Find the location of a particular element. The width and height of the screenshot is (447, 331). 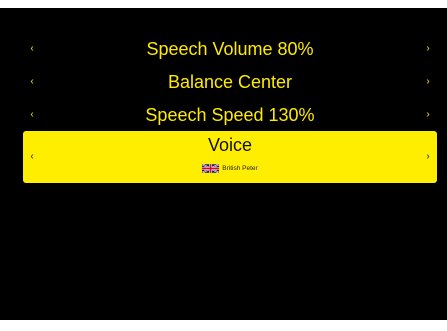

uk-flag-icon is located at coordinates (211, 168).